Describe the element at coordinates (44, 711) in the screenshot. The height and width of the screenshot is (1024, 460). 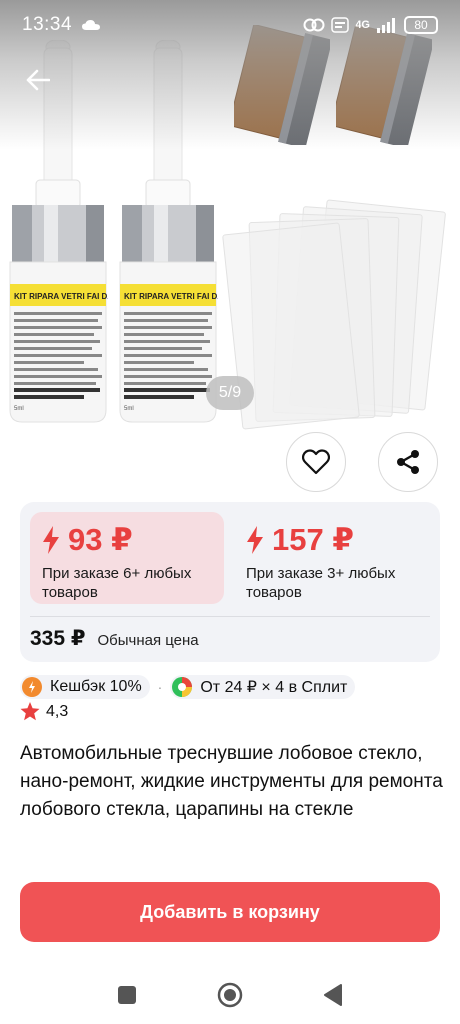
I see `product-rating: 4,3` at that location.